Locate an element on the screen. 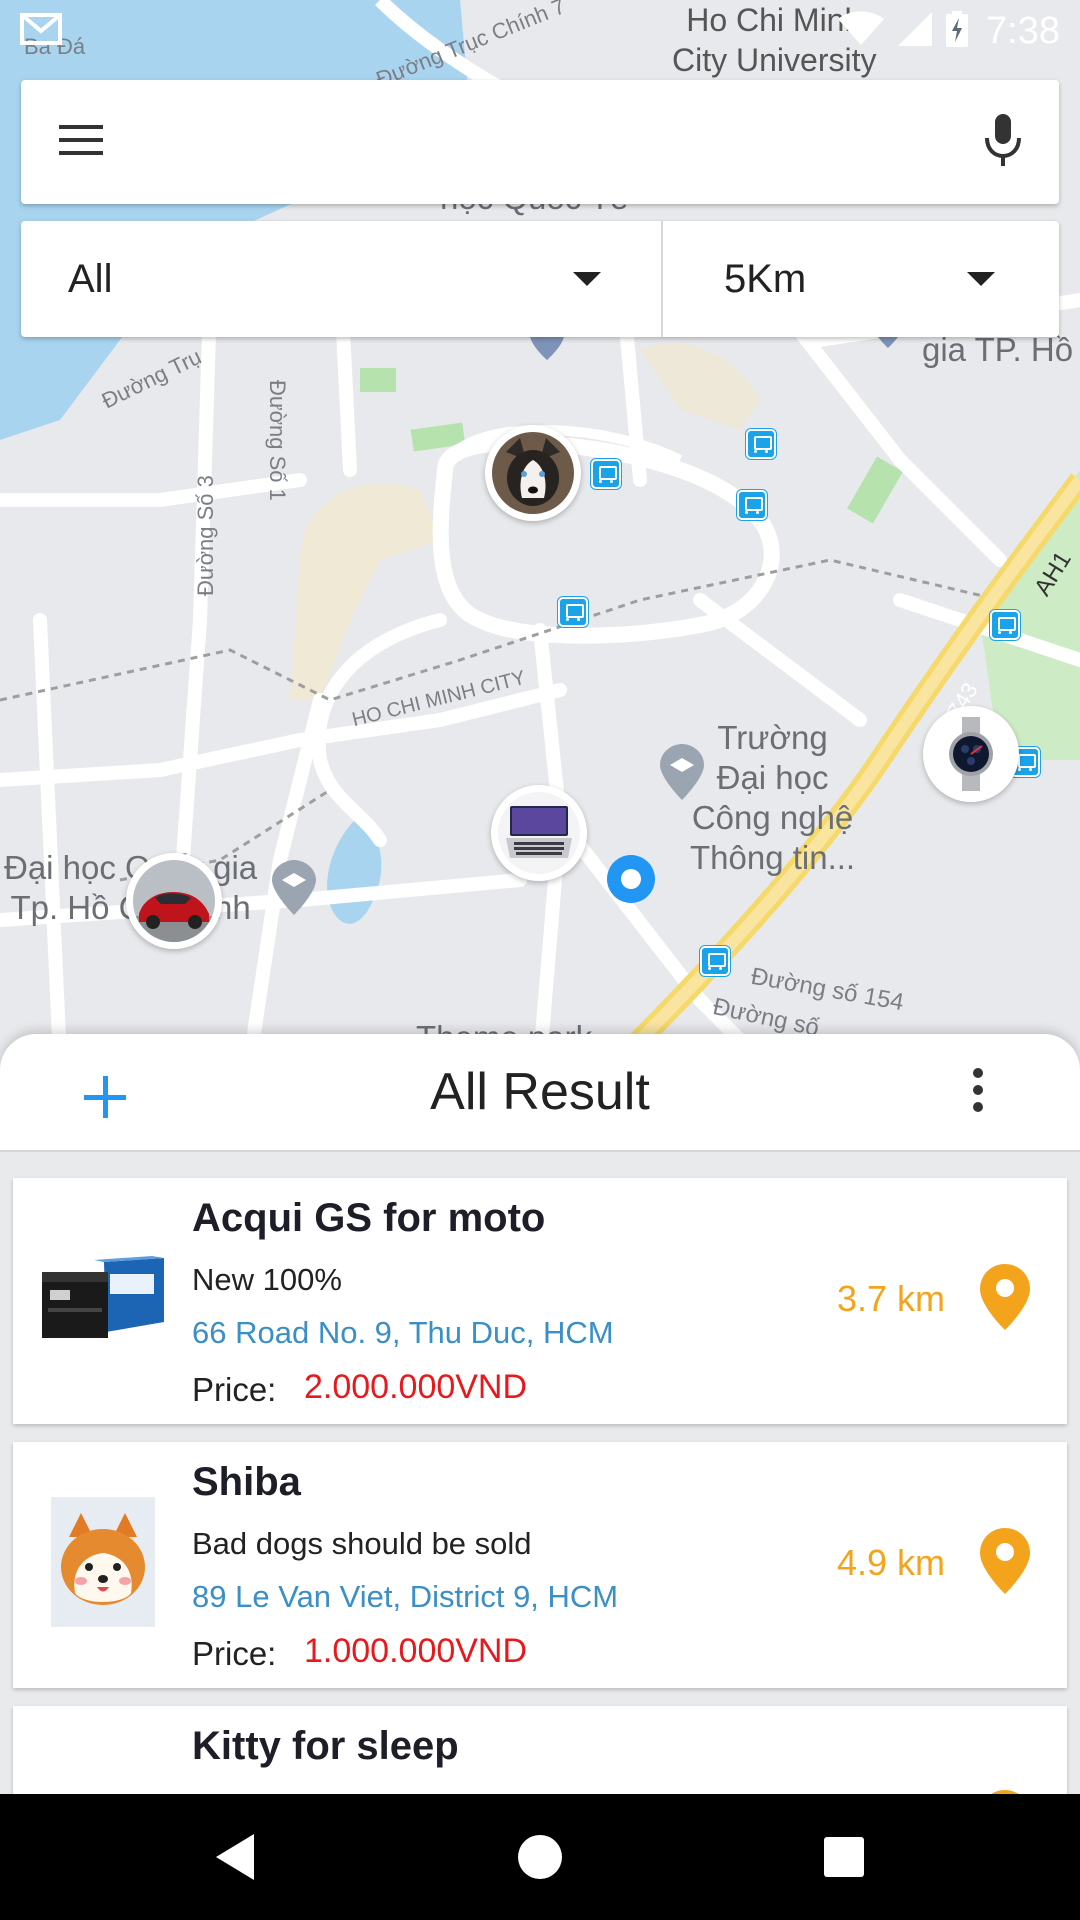  home-button is located at coordinates (540, 1857).